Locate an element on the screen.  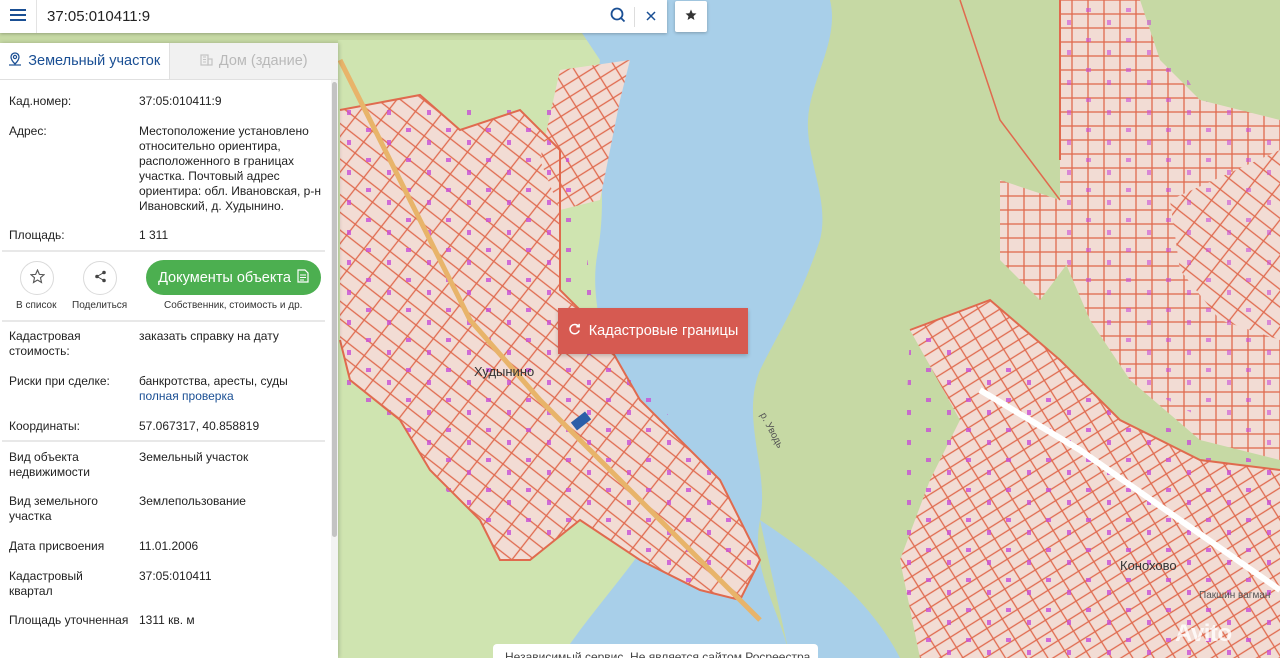
date-value: 11.01.2006 is located at coordinates (169, 546).